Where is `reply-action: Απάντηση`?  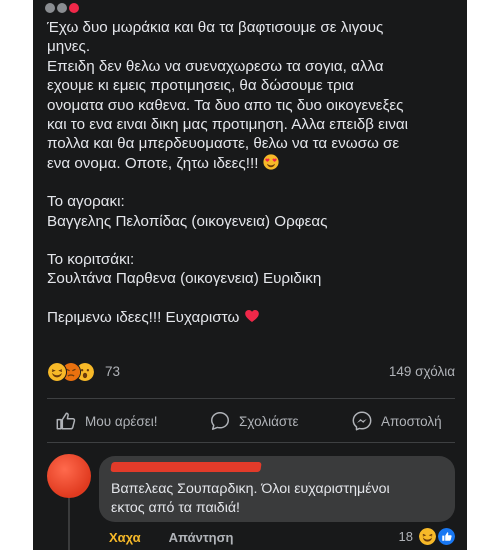 reply-action: Απάντηση is located at coordinates (201, 537).